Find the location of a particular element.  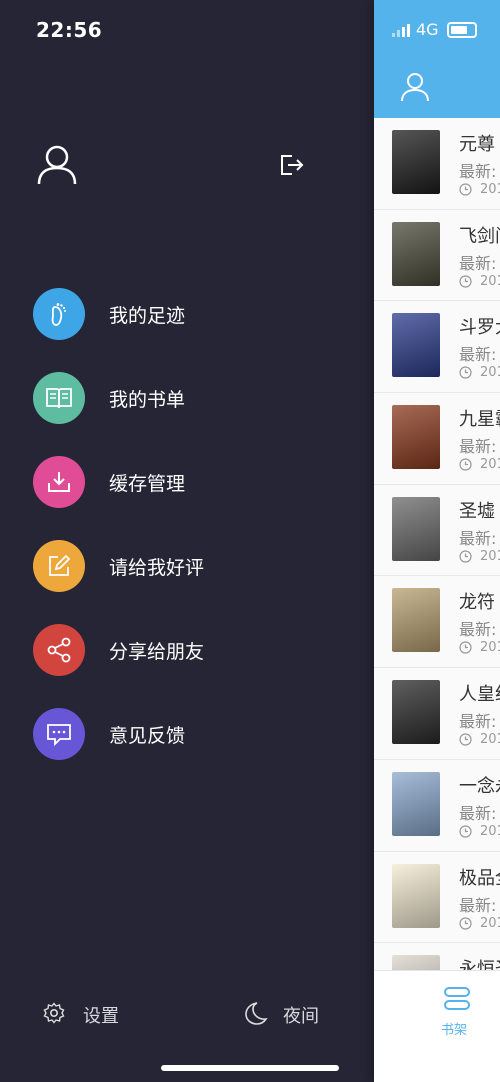

status-indicators: 4G is located at coordinates (434, 29).